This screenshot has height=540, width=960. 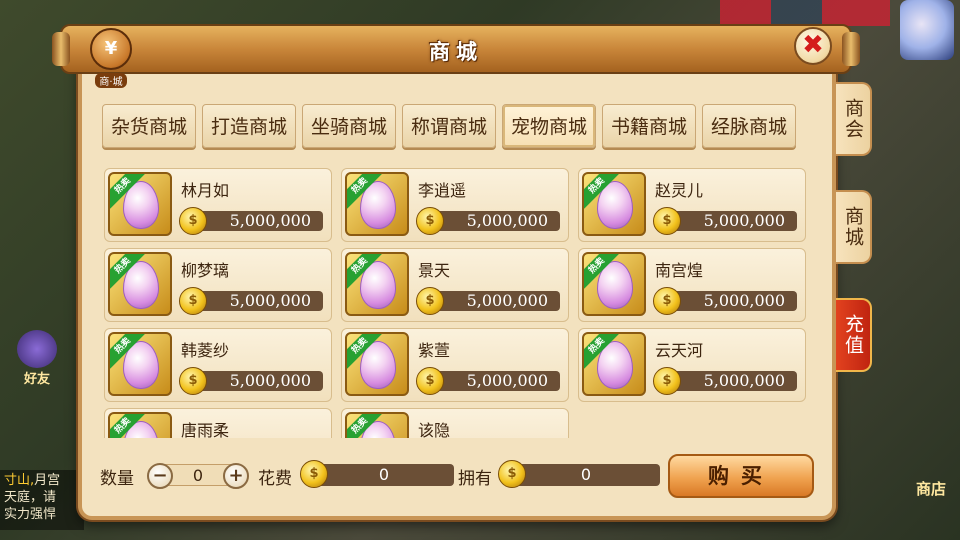 I want to click on background-status-bars, so click(x=805, y=13).